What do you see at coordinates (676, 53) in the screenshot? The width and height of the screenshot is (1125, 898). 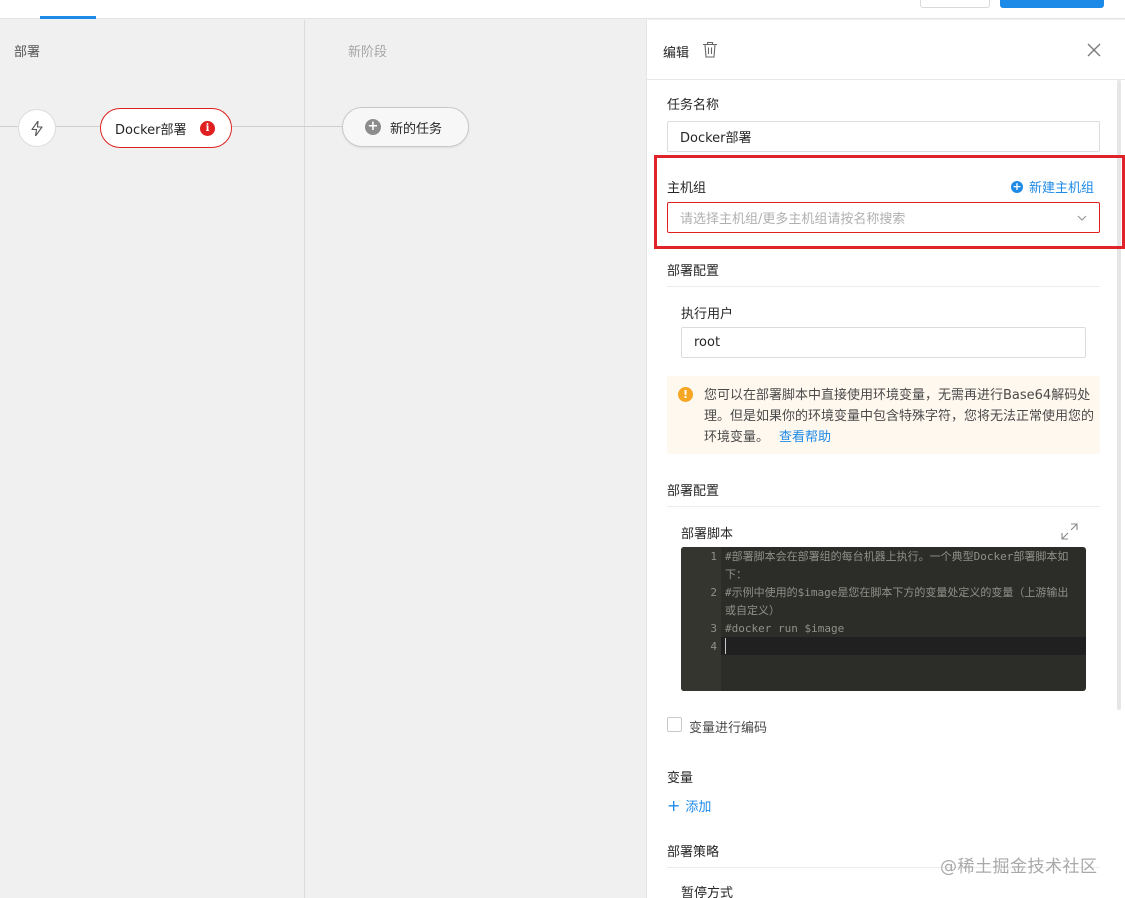 I see `panel-title: 编辑` at bounding box center [676, 53].